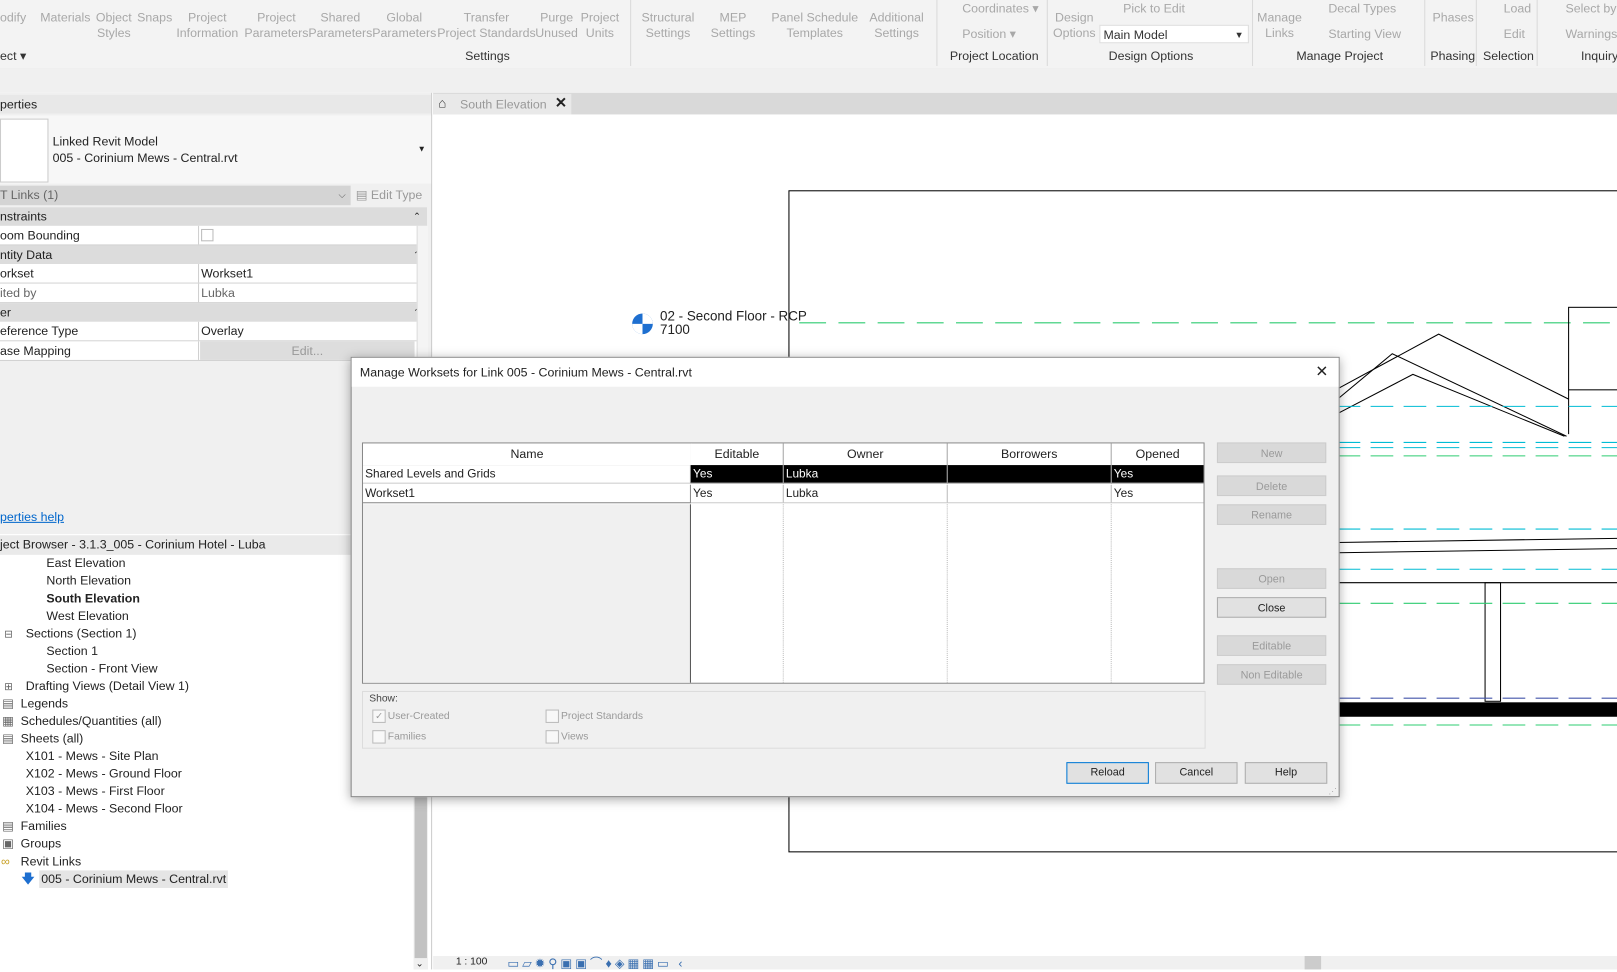 The image size is (1617, 972). I want to click on edit-type-button: ▤ Edit Type, so click(389, 196).